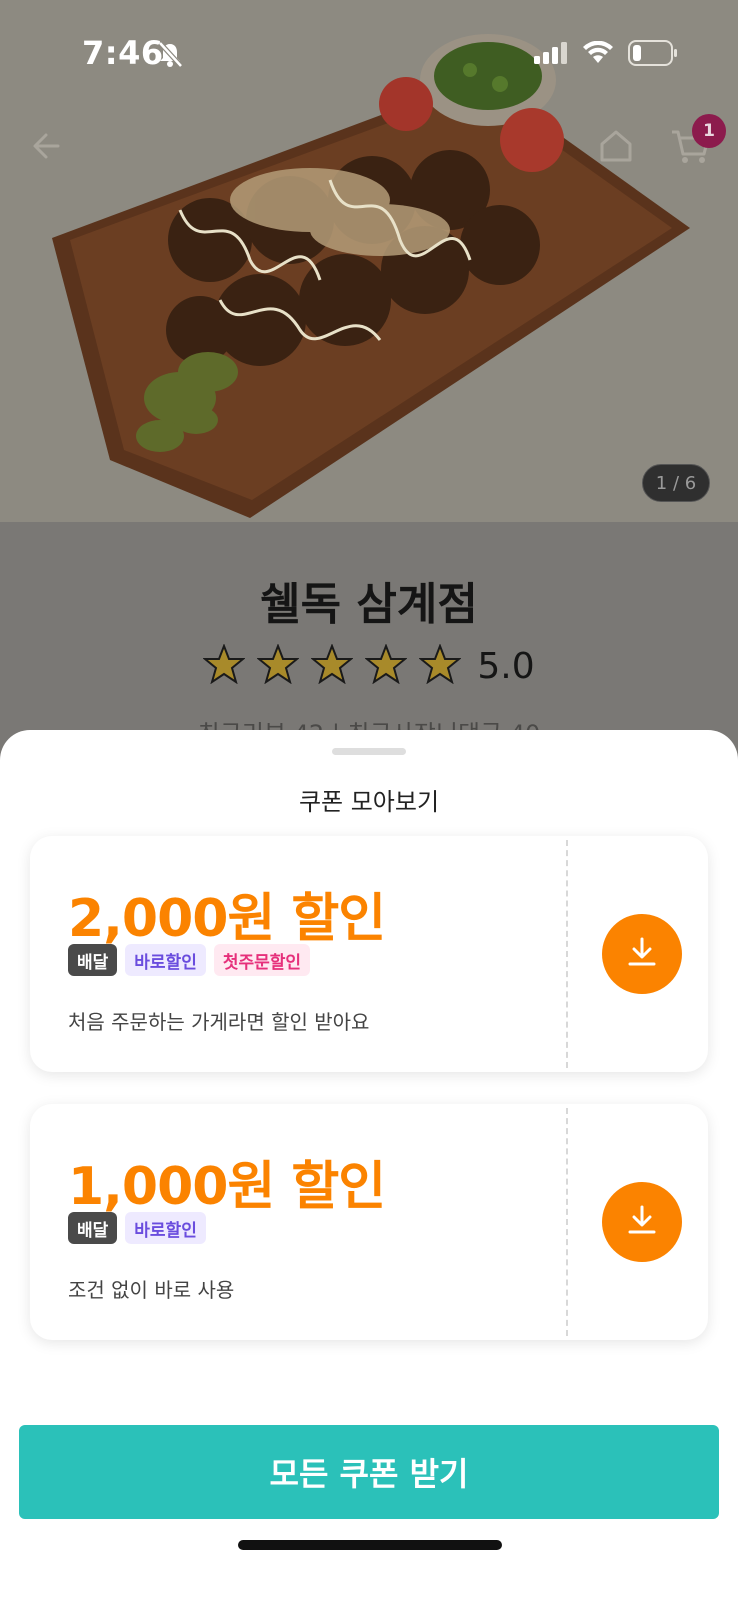  Describe the element at coordinates (369, 1222) in the screenshot. I see `coupon-card: 1,000원 할인 배달 바로할인 조건 없이 바로 사용` at that location.